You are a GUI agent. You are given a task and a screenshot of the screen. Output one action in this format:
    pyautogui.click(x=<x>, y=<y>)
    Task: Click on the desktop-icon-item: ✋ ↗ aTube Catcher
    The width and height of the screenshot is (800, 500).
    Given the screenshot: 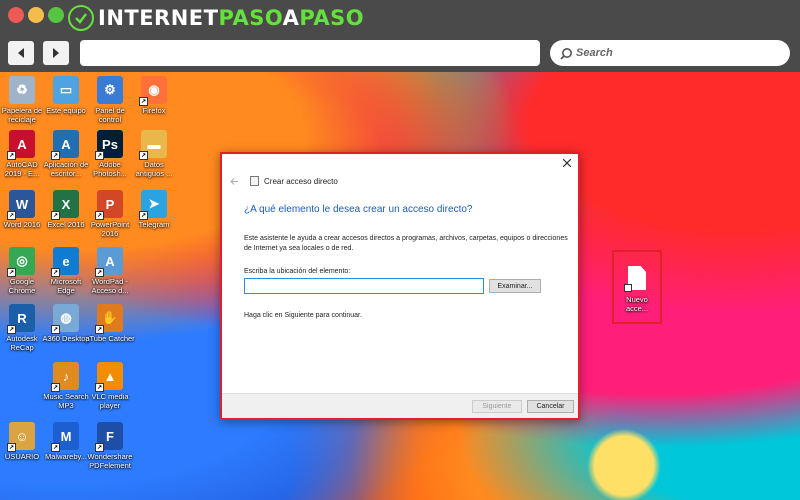 What is the action you would take?
    pyautogui.click(x=110, y=324)
    